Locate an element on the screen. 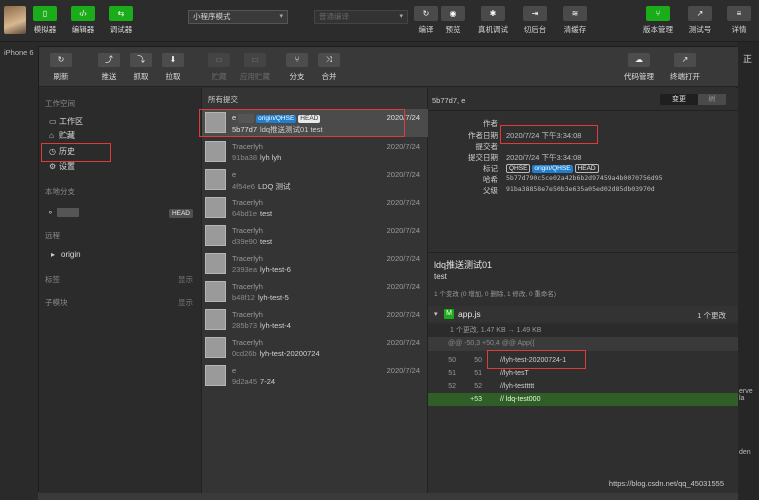  commit-message: lyh-test-6 is located at coordinates (275, 269).